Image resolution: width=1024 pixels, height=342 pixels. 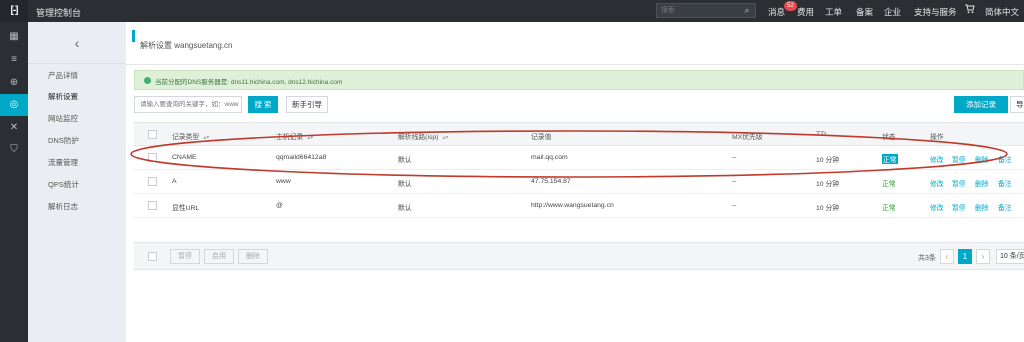 I want to click on header-ttl: TTL, so click(x=822, y=134).